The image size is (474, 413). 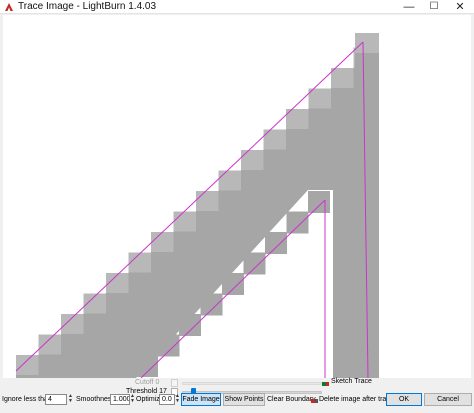 What do you see at coordinates (167, 399) in the screenshot?
I see `optimize-input: 0.0` at bounding box center [167, 399].